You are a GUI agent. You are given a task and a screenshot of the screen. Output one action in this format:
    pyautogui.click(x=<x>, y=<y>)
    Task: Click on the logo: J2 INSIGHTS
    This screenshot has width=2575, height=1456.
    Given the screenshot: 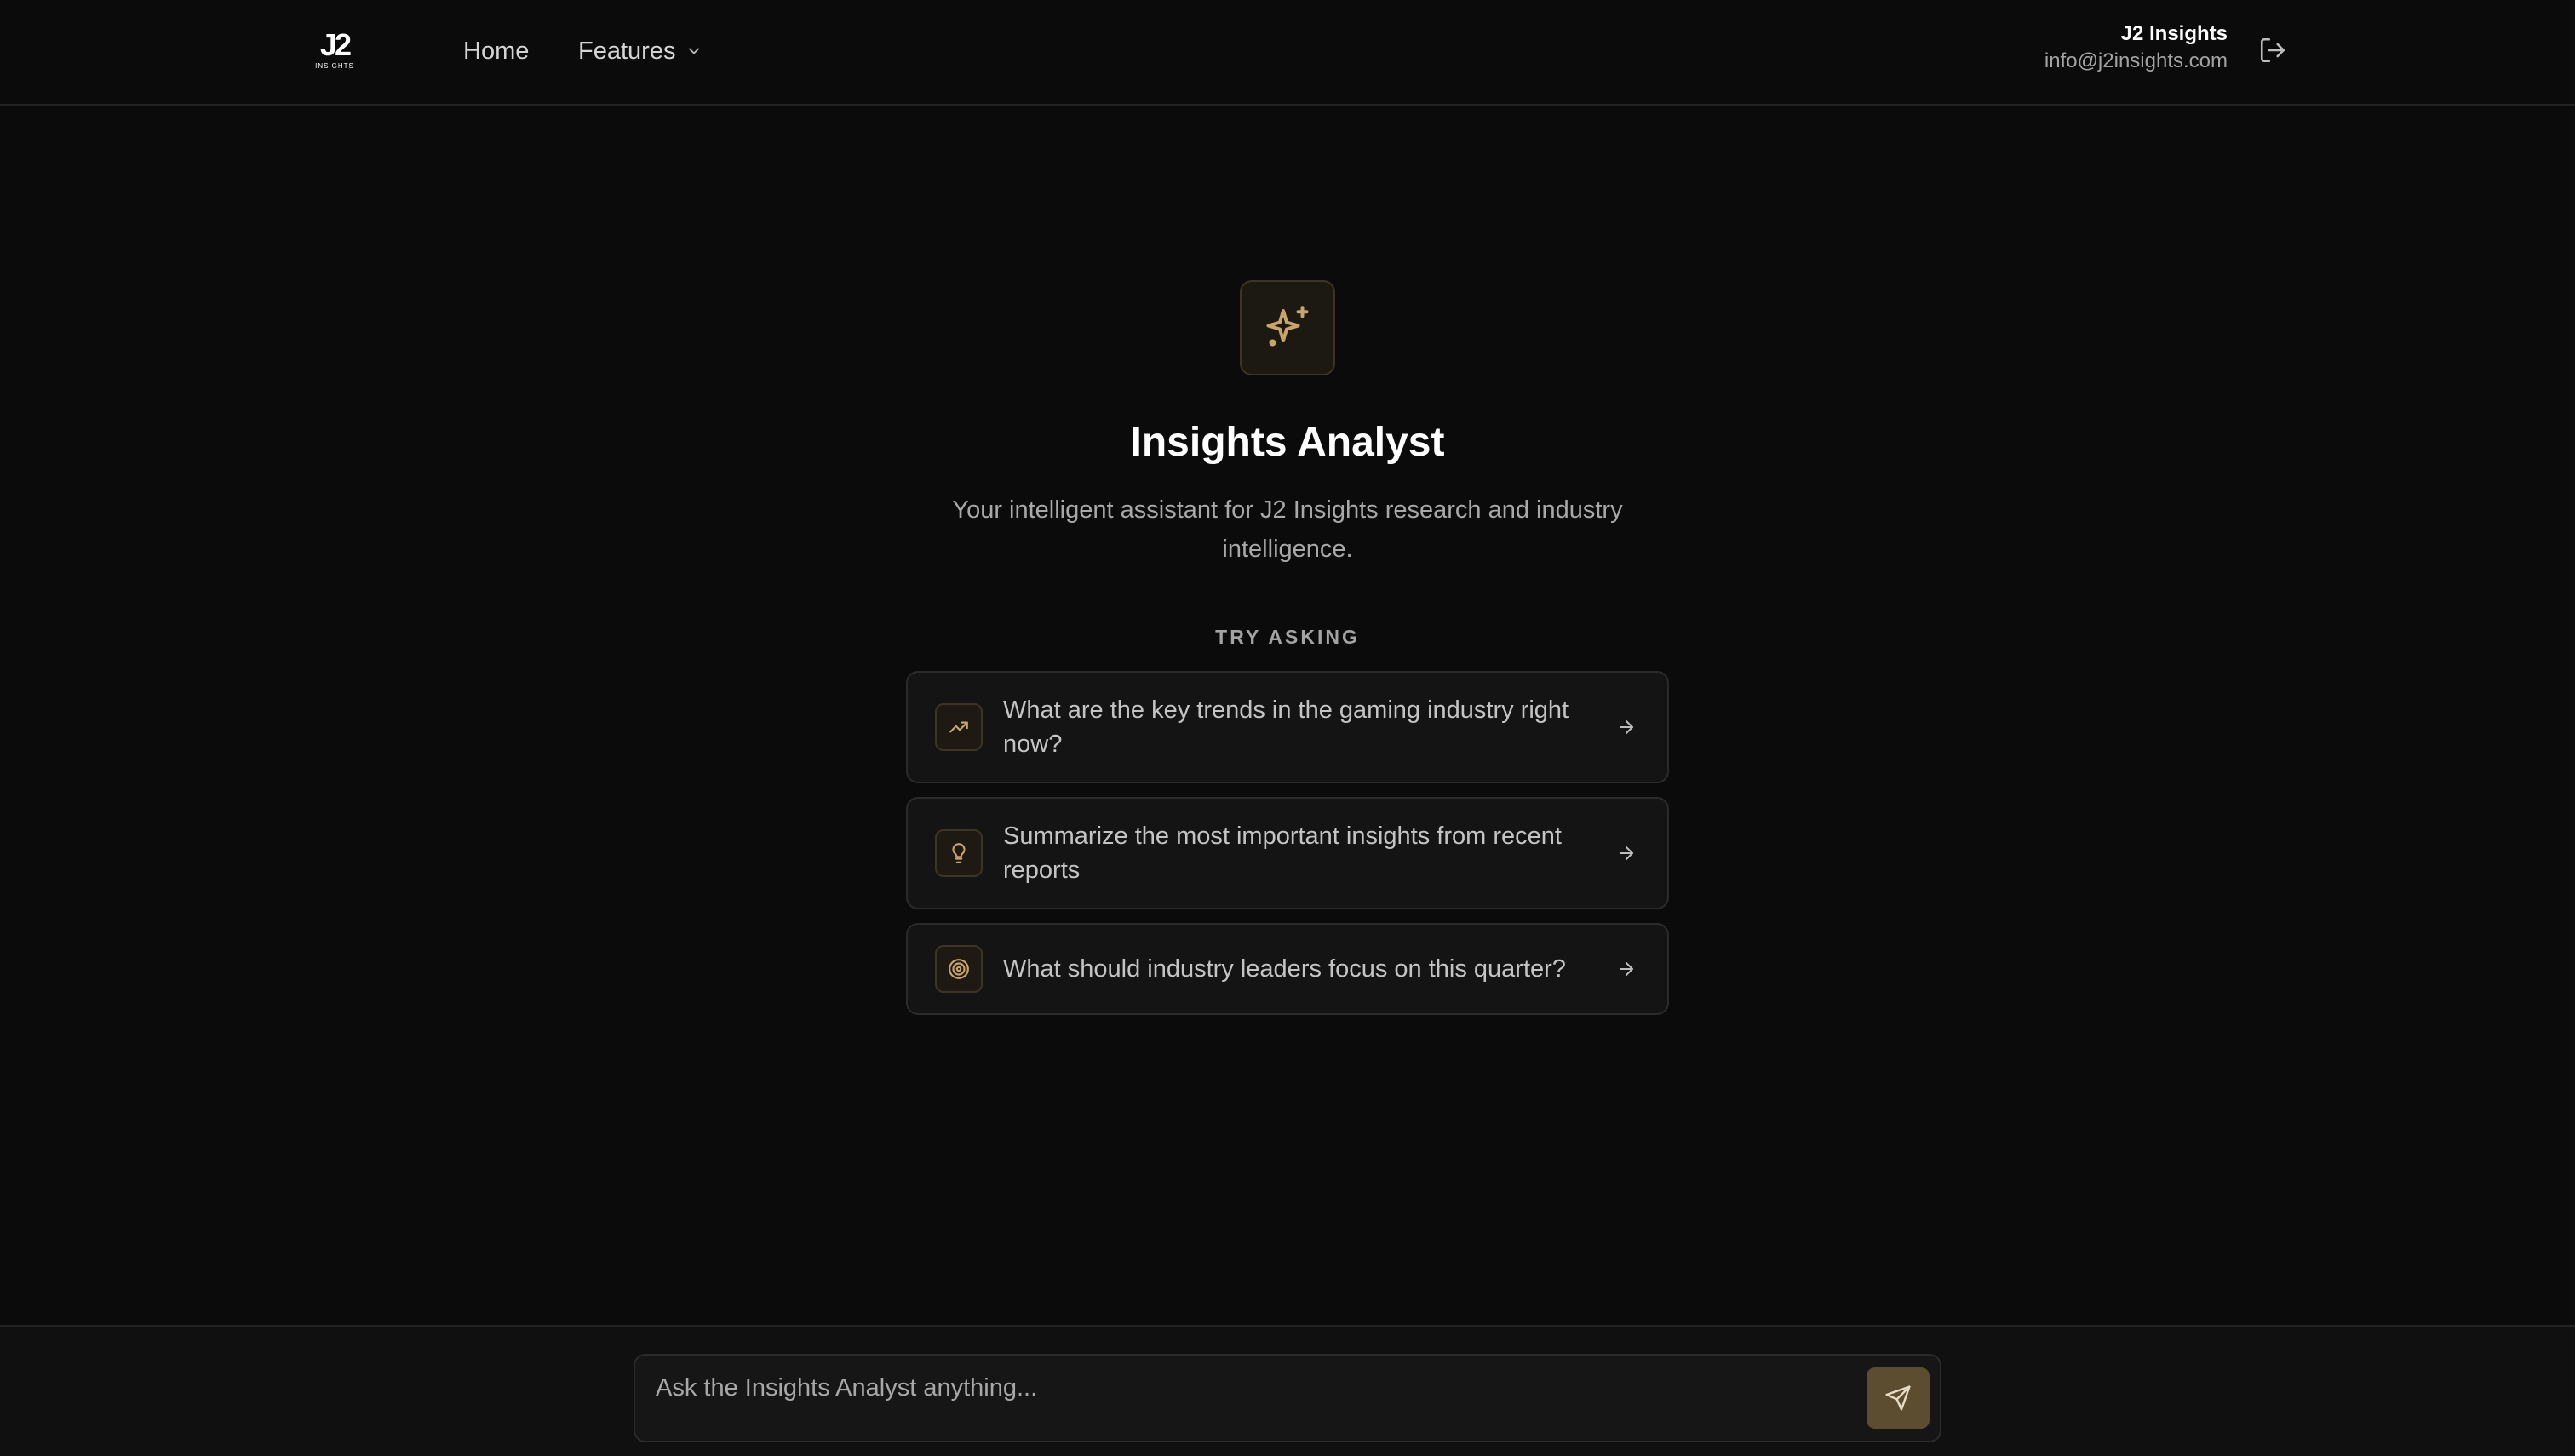 What is the action you would take?
    pyautogui.click(x=334, y=51)
    